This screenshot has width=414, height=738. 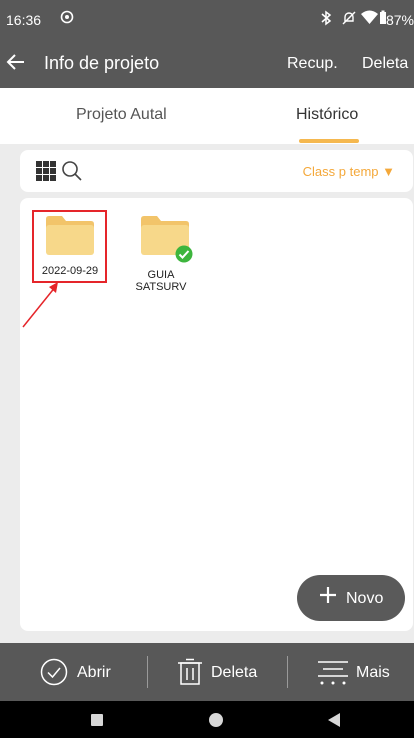 What do you see at coordinates (46, 171) in the screenshot?
I see `grid-view-icon` at bounding box center [46, 171].